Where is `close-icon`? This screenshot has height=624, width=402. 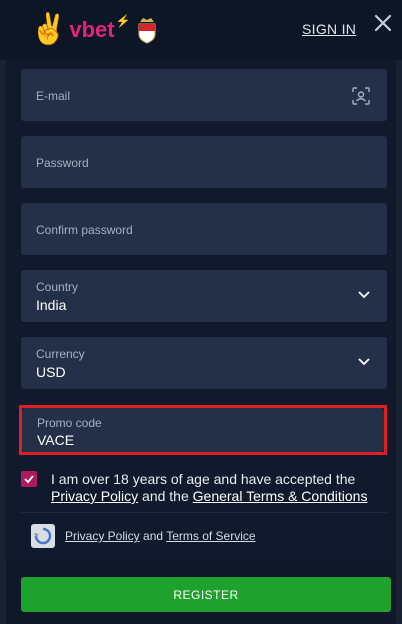
close-icon is located at coordinates (383, 23).